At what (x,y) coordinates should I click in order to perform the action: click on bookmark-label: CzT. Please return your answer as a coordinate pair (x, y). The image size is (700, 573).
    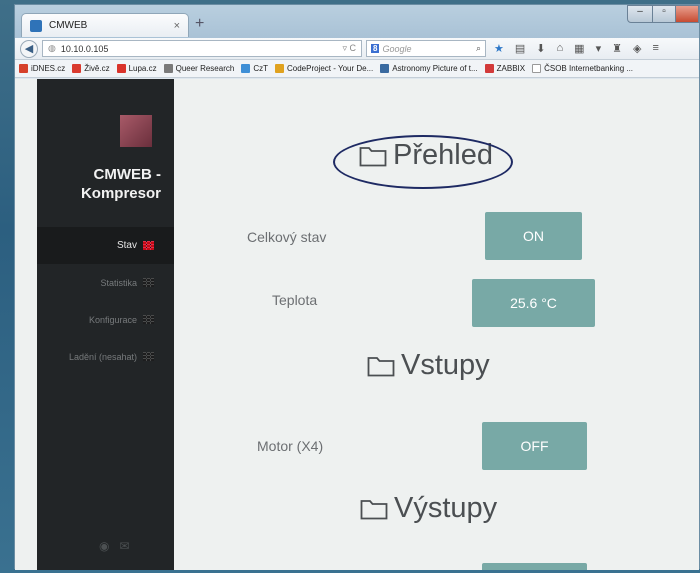
    Looking at the image, I should click on (260, 68).